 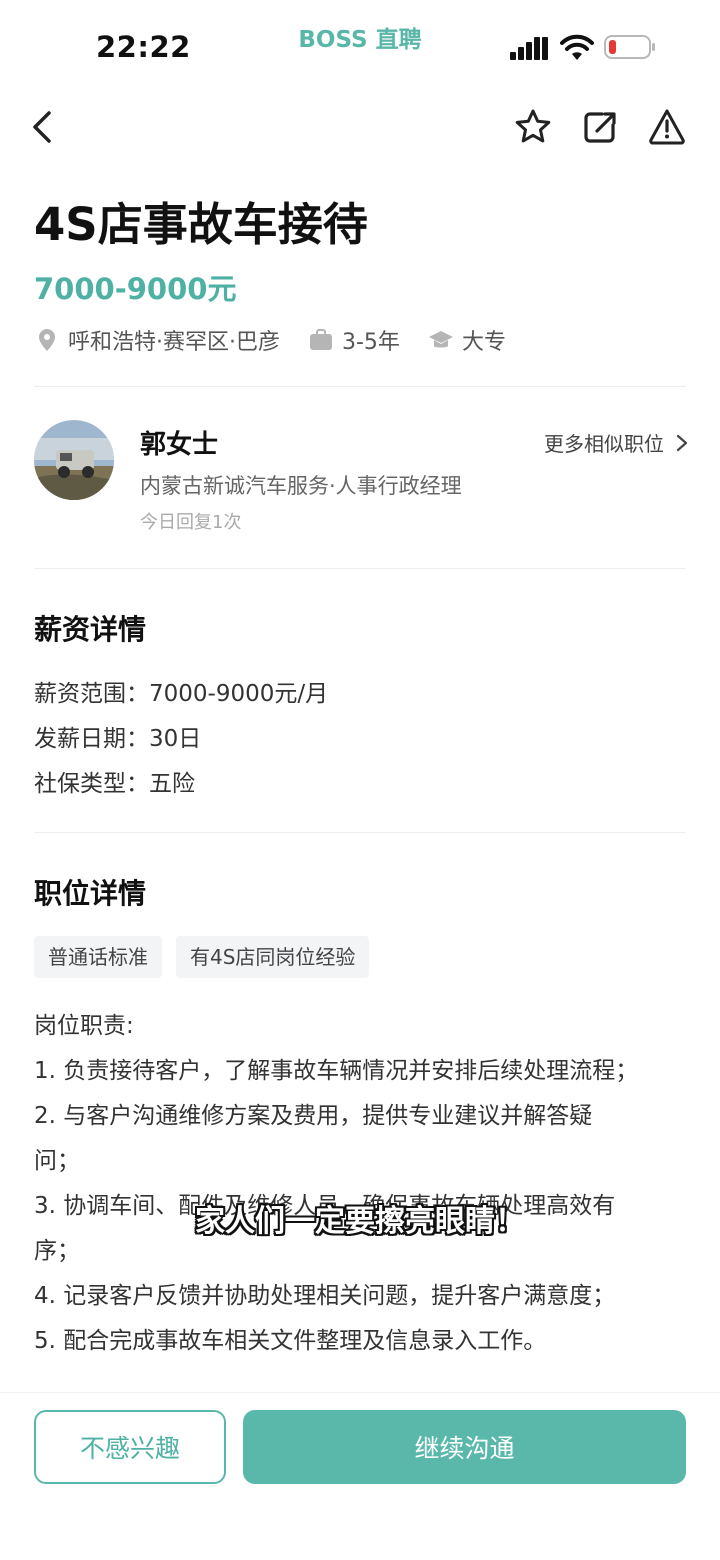 I want to click on signal-icon, so click(x=529, y=48).